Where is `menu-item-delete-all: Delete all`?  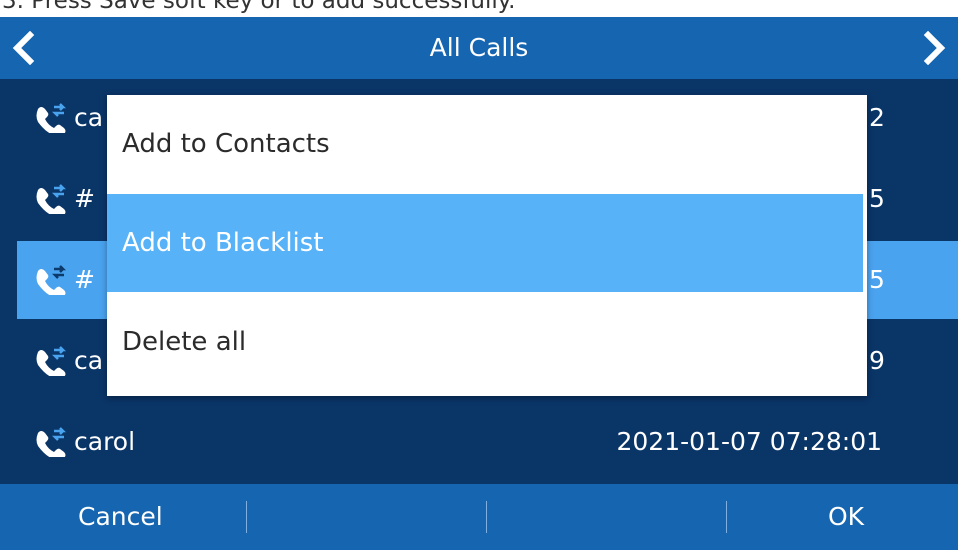 menu-item-delete-all: Delete all is located at coordinates (485, 342).